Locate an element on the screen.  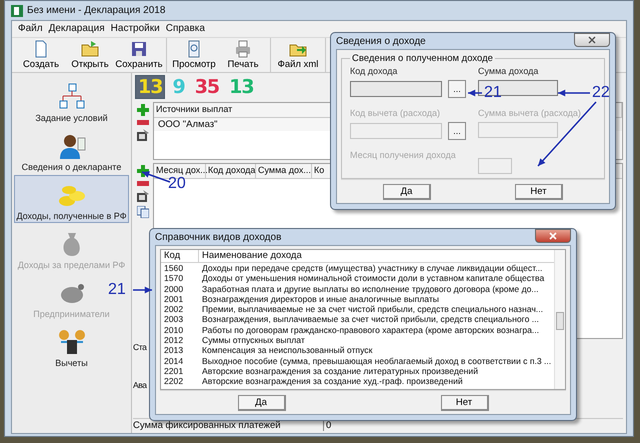
list-cell: 2012 is located at coordinates (180, 340).